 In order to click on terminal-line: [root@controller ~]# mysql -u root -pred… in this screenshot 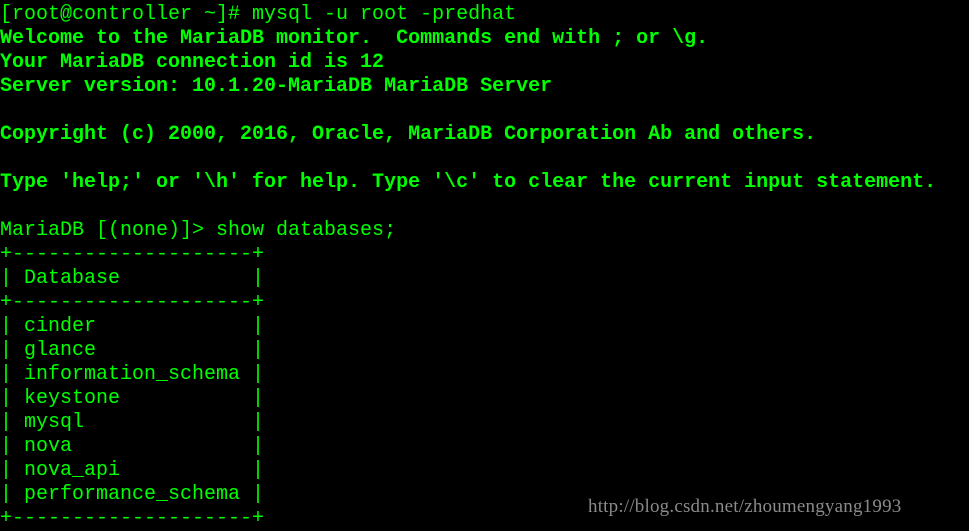, I will do `click(258, 14)`.